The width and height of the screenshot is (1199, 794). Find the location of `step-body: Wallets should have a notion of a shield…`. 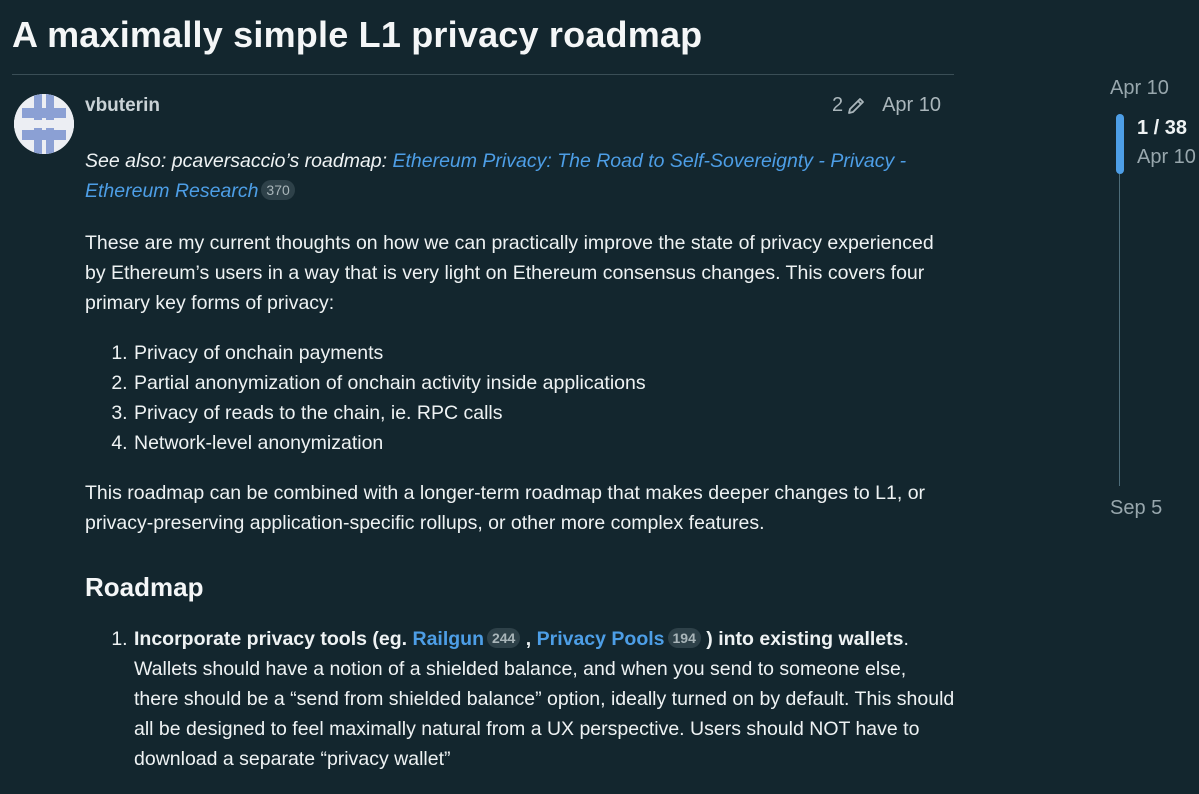

step-body: Wallets should have a notion of a shield… is located at coordinates (544, 714).